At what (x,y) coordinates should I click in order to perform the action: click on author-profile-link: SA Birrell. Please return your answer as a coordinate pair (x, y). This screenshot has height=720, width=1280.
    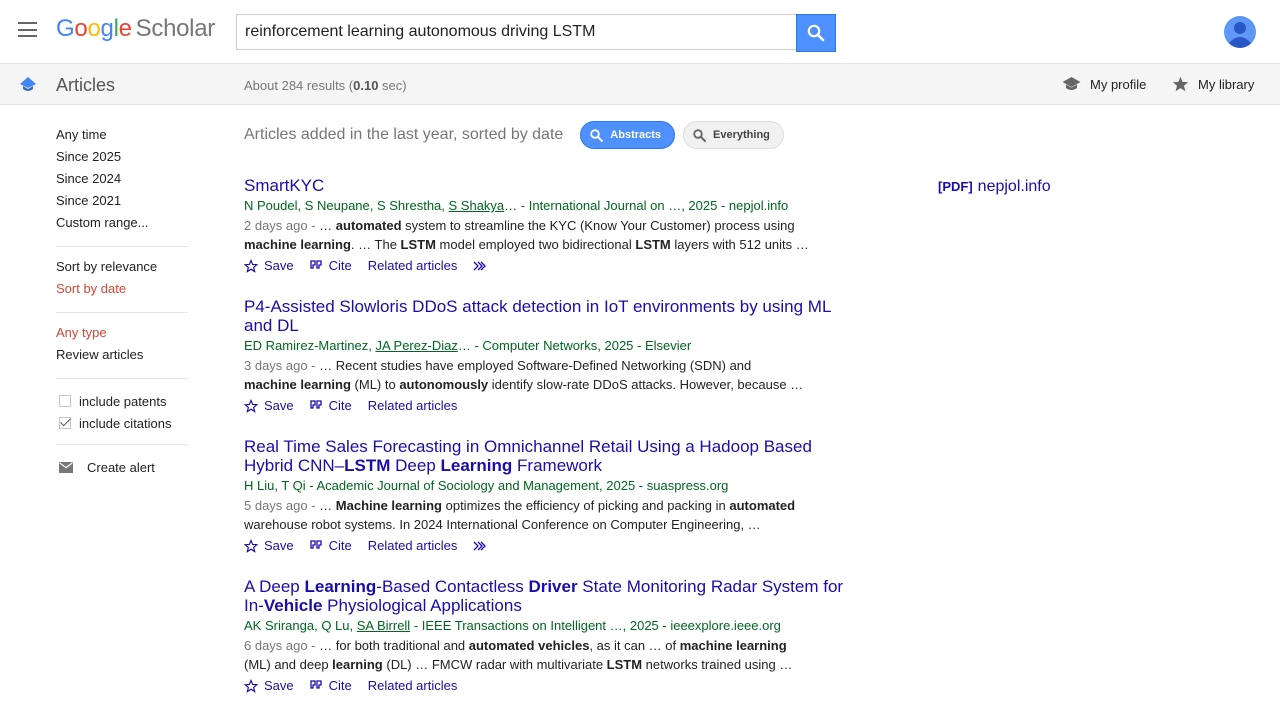
    Looking at the image, I should click on (383, 625).